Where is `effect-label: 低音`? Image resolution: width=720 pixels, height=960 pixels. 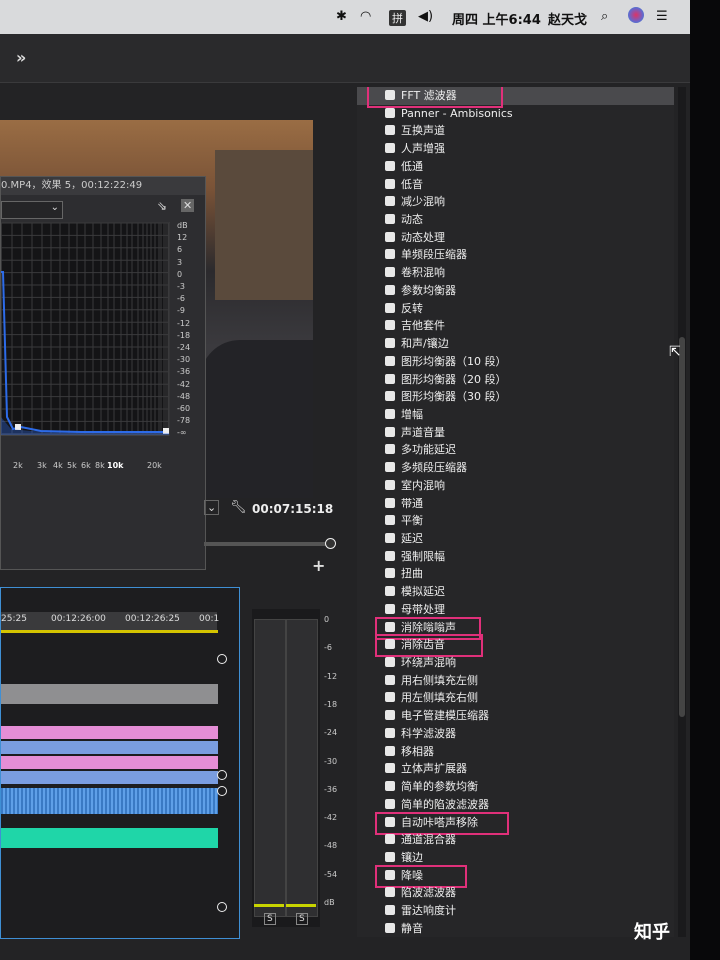 effect-label: 低音 is located at coordinates (412, 184).